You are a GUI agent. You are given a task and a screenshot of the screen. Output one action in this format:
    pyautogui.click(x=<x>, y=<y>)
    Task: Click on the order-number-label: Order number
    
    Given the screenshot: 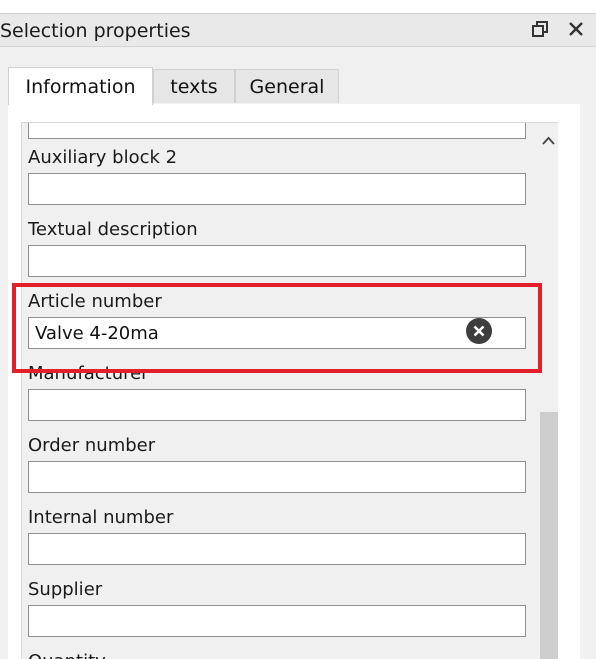 What is the action you would take?
    pyautogui.click(x=92, y=445)
    